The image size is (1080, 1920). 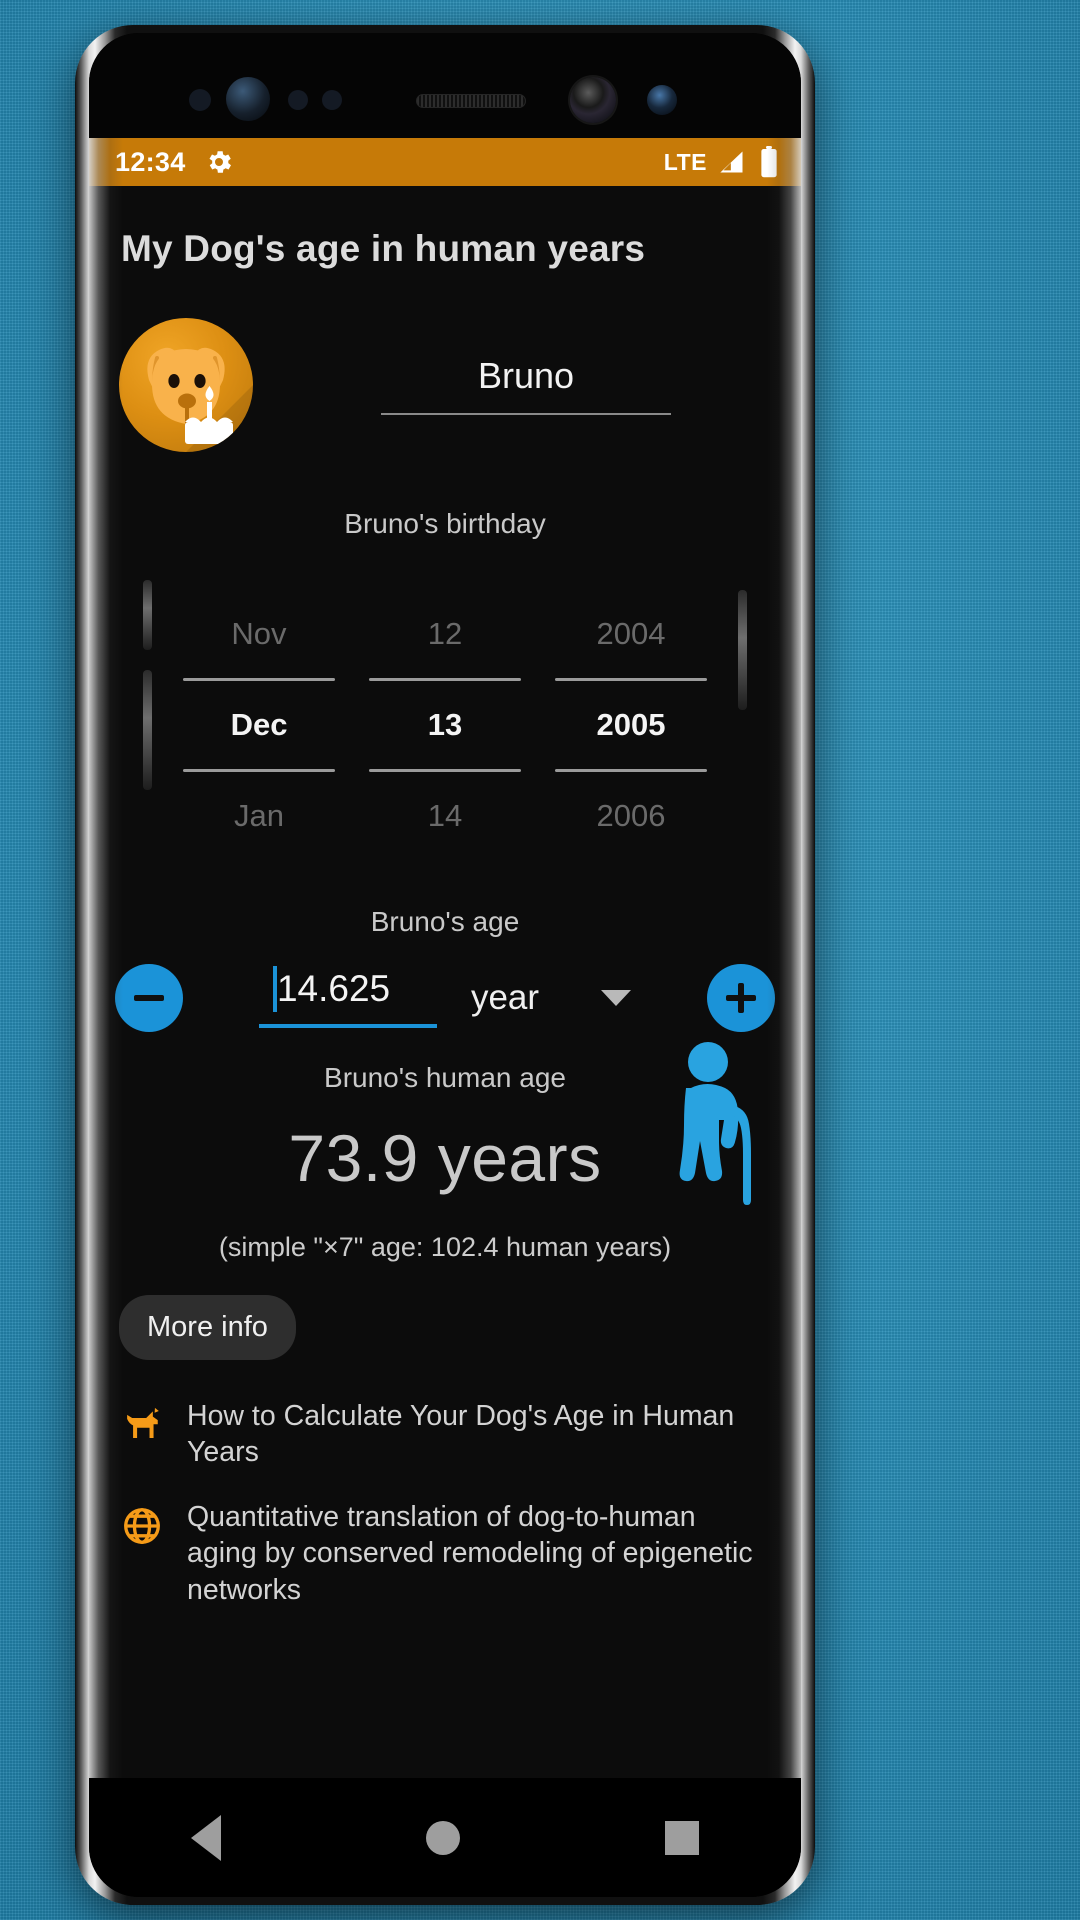 I want to click on age-unit-label: year, so click(x=505, y=997).